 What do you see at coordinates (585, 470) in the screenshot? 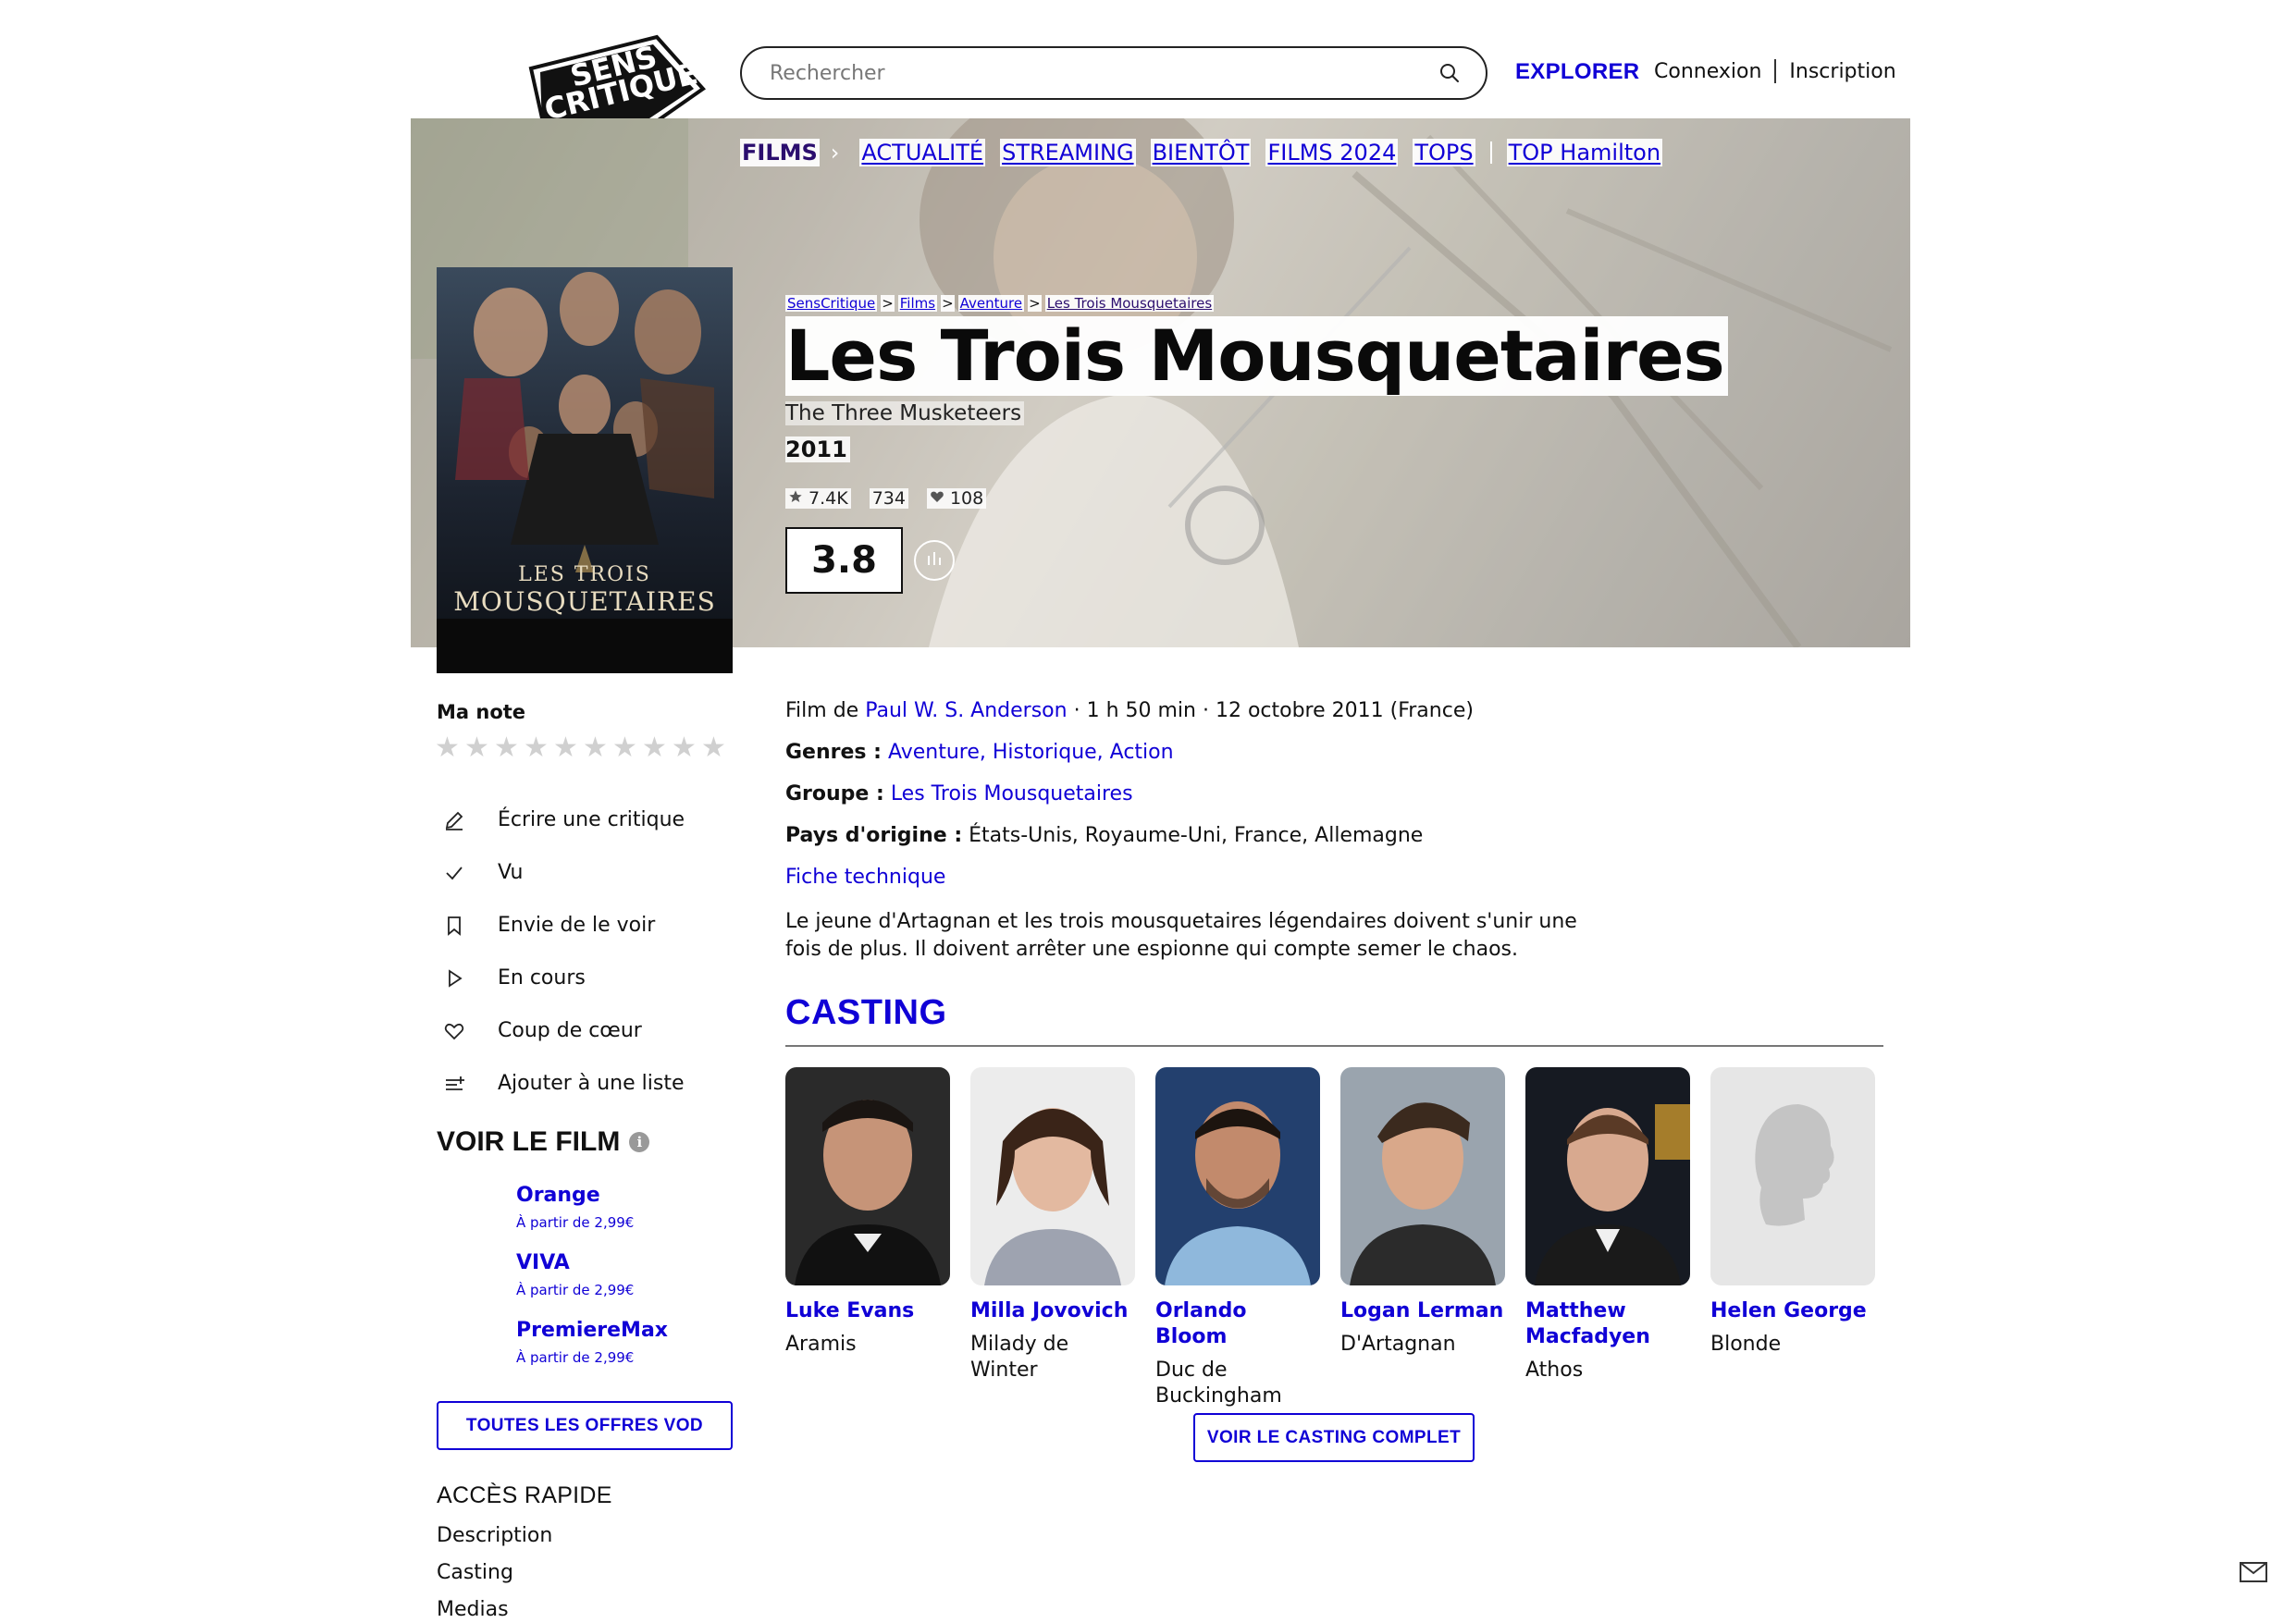
I see `movie-poster: LES TROIS MOUSQUETAIRES` at bounding box center [585, 470].